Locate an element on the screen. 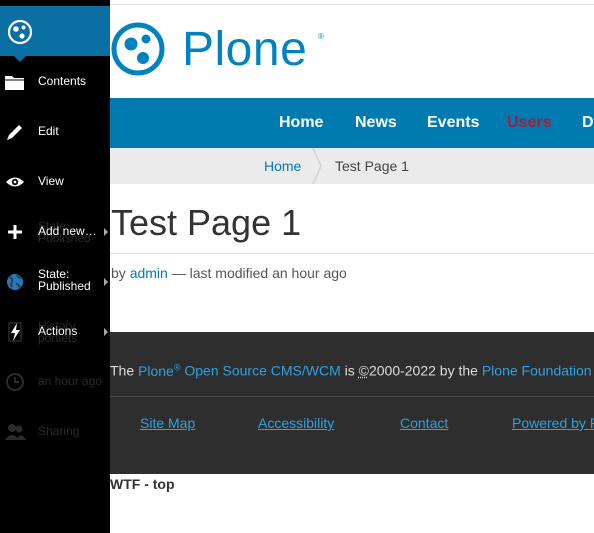 The height and width of the screenshot is (533, 594). nav-item-home: Home is located at coordinates (301, 123).